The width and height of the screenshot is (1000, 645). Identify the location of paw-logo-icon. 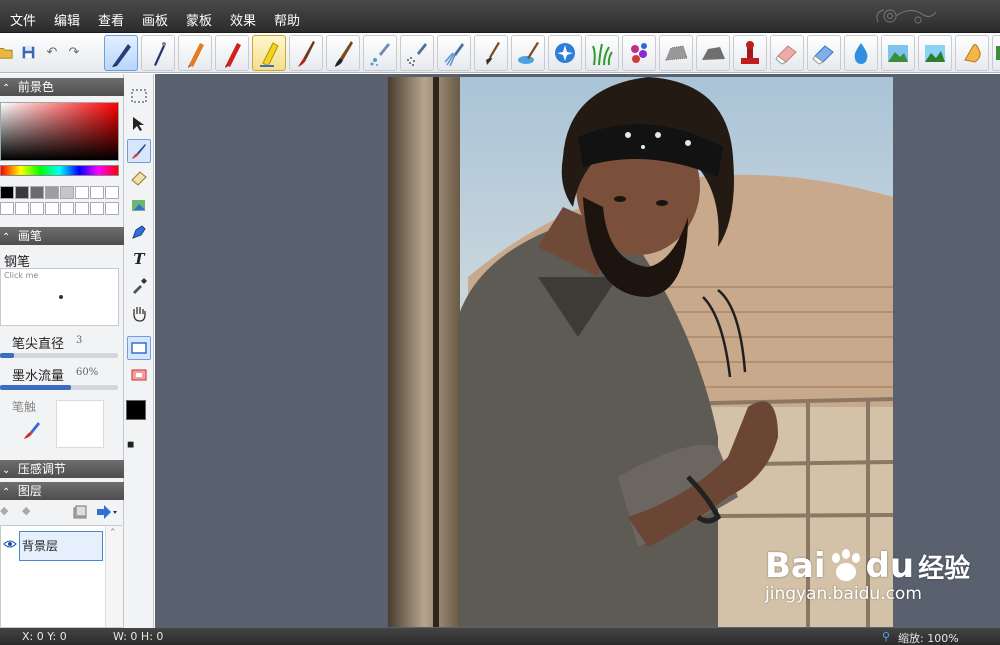
(845, 565).